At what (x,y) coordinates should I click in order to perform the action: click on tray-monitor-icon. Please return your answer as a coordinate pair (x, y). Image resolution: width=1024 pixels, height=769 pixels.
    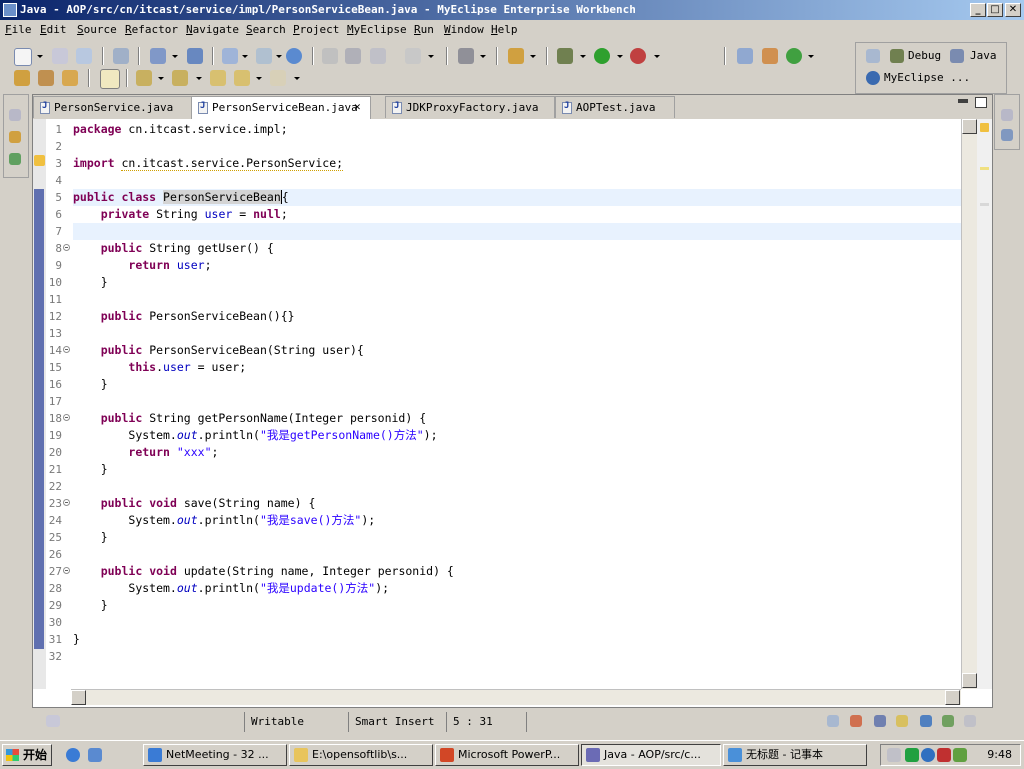
    Looking at the image, I should click on (912, 755).